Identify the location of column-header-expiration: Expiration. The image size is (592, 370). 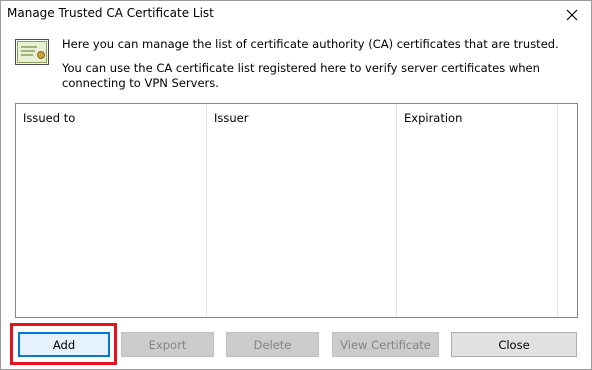
(433, 118).